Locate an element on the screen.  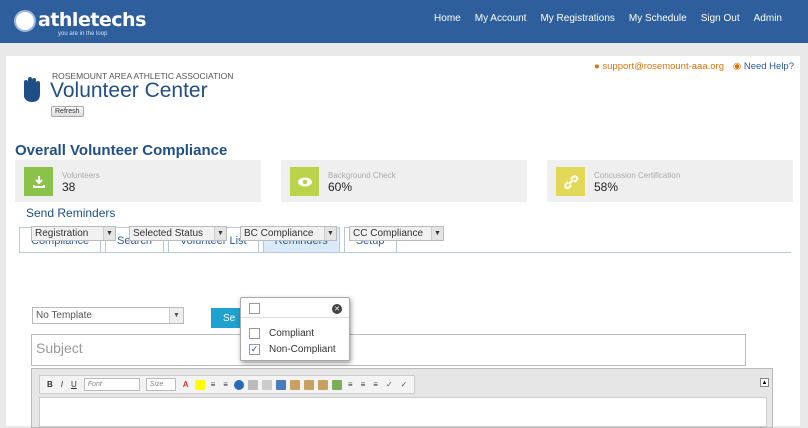
option-compliant: Compliant is located at coordinates (291, 333).